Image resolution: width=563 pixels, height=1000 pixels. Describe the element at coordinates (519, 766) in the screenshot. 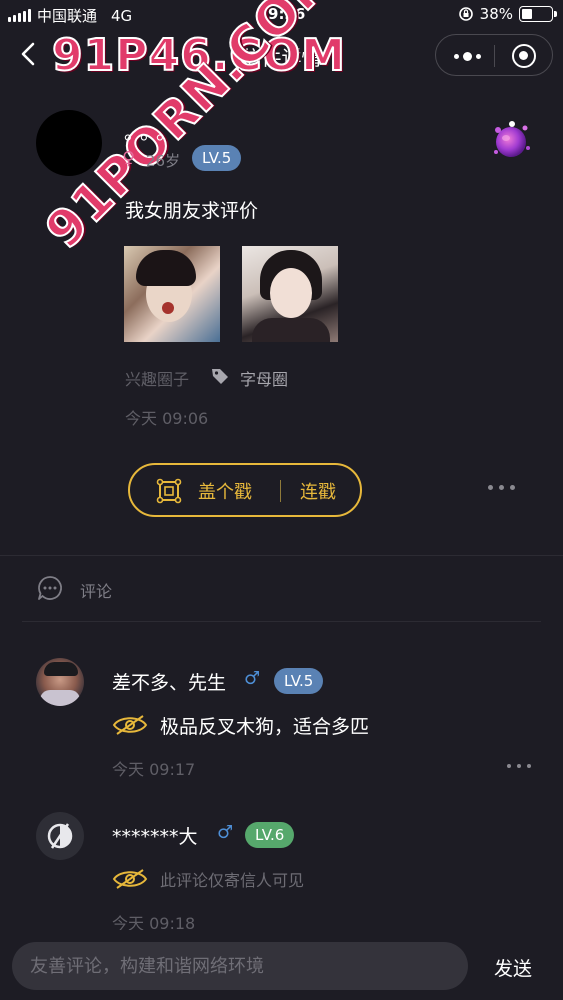

I see `comment-more-options-icon` at that location.